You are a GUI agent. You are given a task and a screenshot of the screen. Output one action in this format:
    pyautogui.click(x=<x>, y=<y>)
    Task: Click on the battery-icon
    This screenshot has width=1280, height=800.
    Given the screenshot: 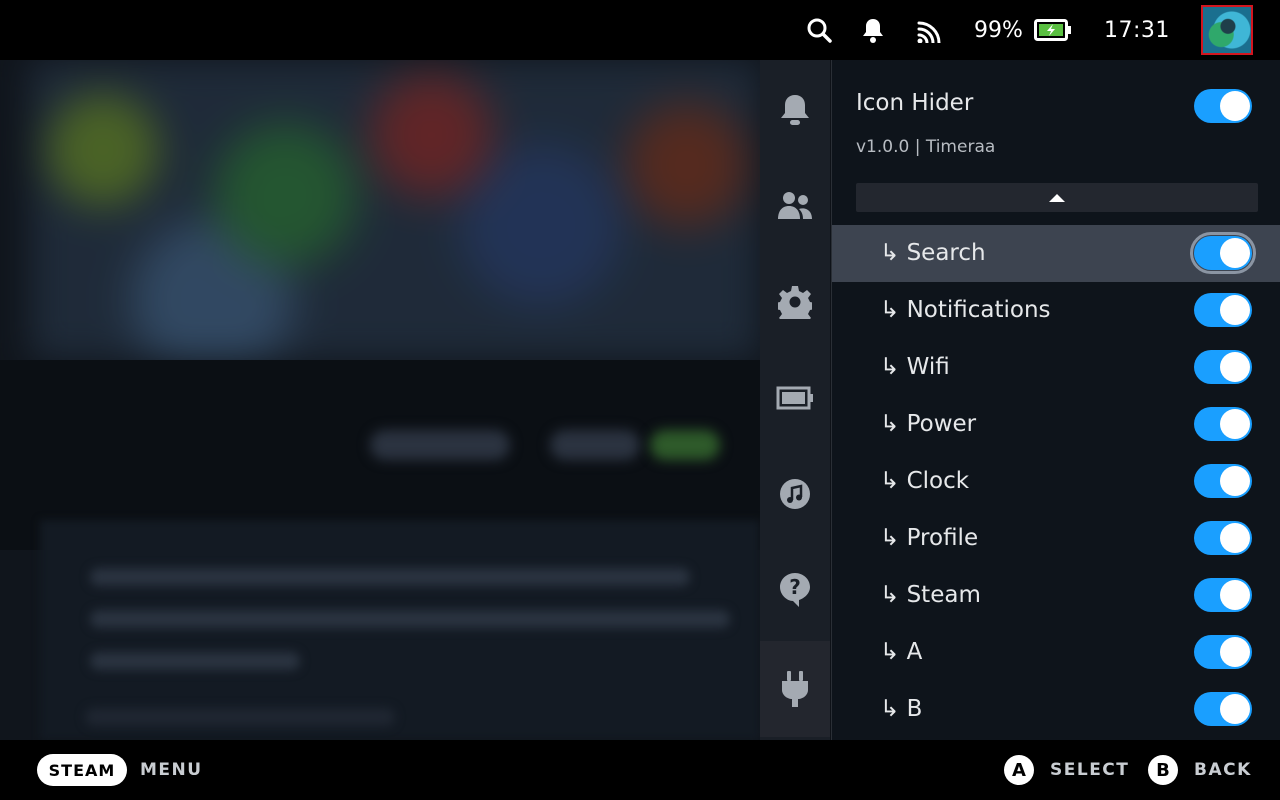 What is the action you would take?
    pyautogui.click(x=794, y=398)
    